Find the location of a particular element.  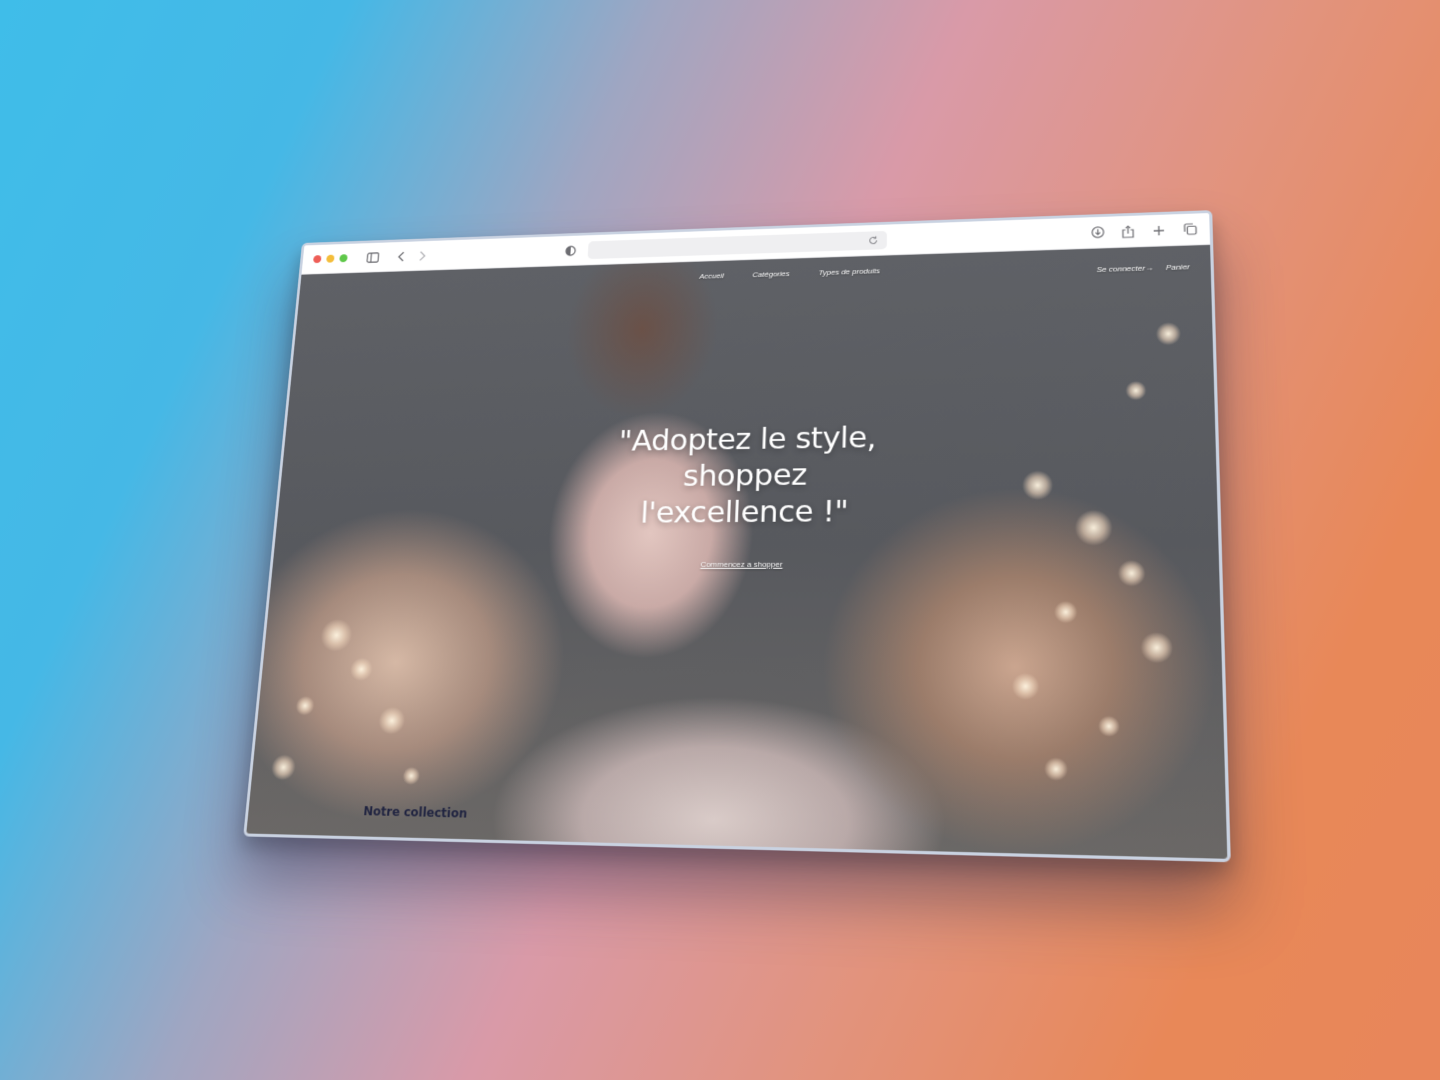

login-link: Se connecter→ is located at coordinates (1125, 269).